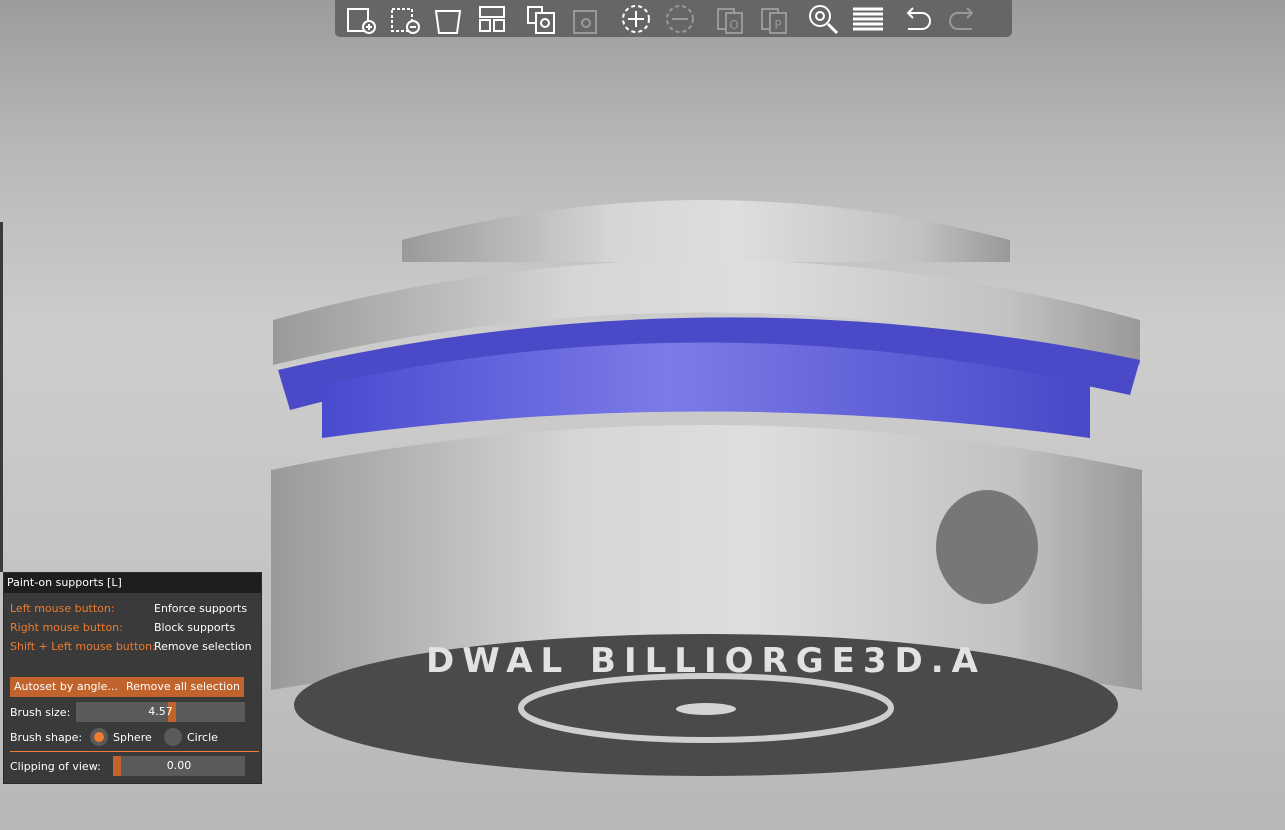 Image resolution: width=1285 pixels, height=830 pixels. I want to click on toolbar-arrange-button, so click(492, 19).